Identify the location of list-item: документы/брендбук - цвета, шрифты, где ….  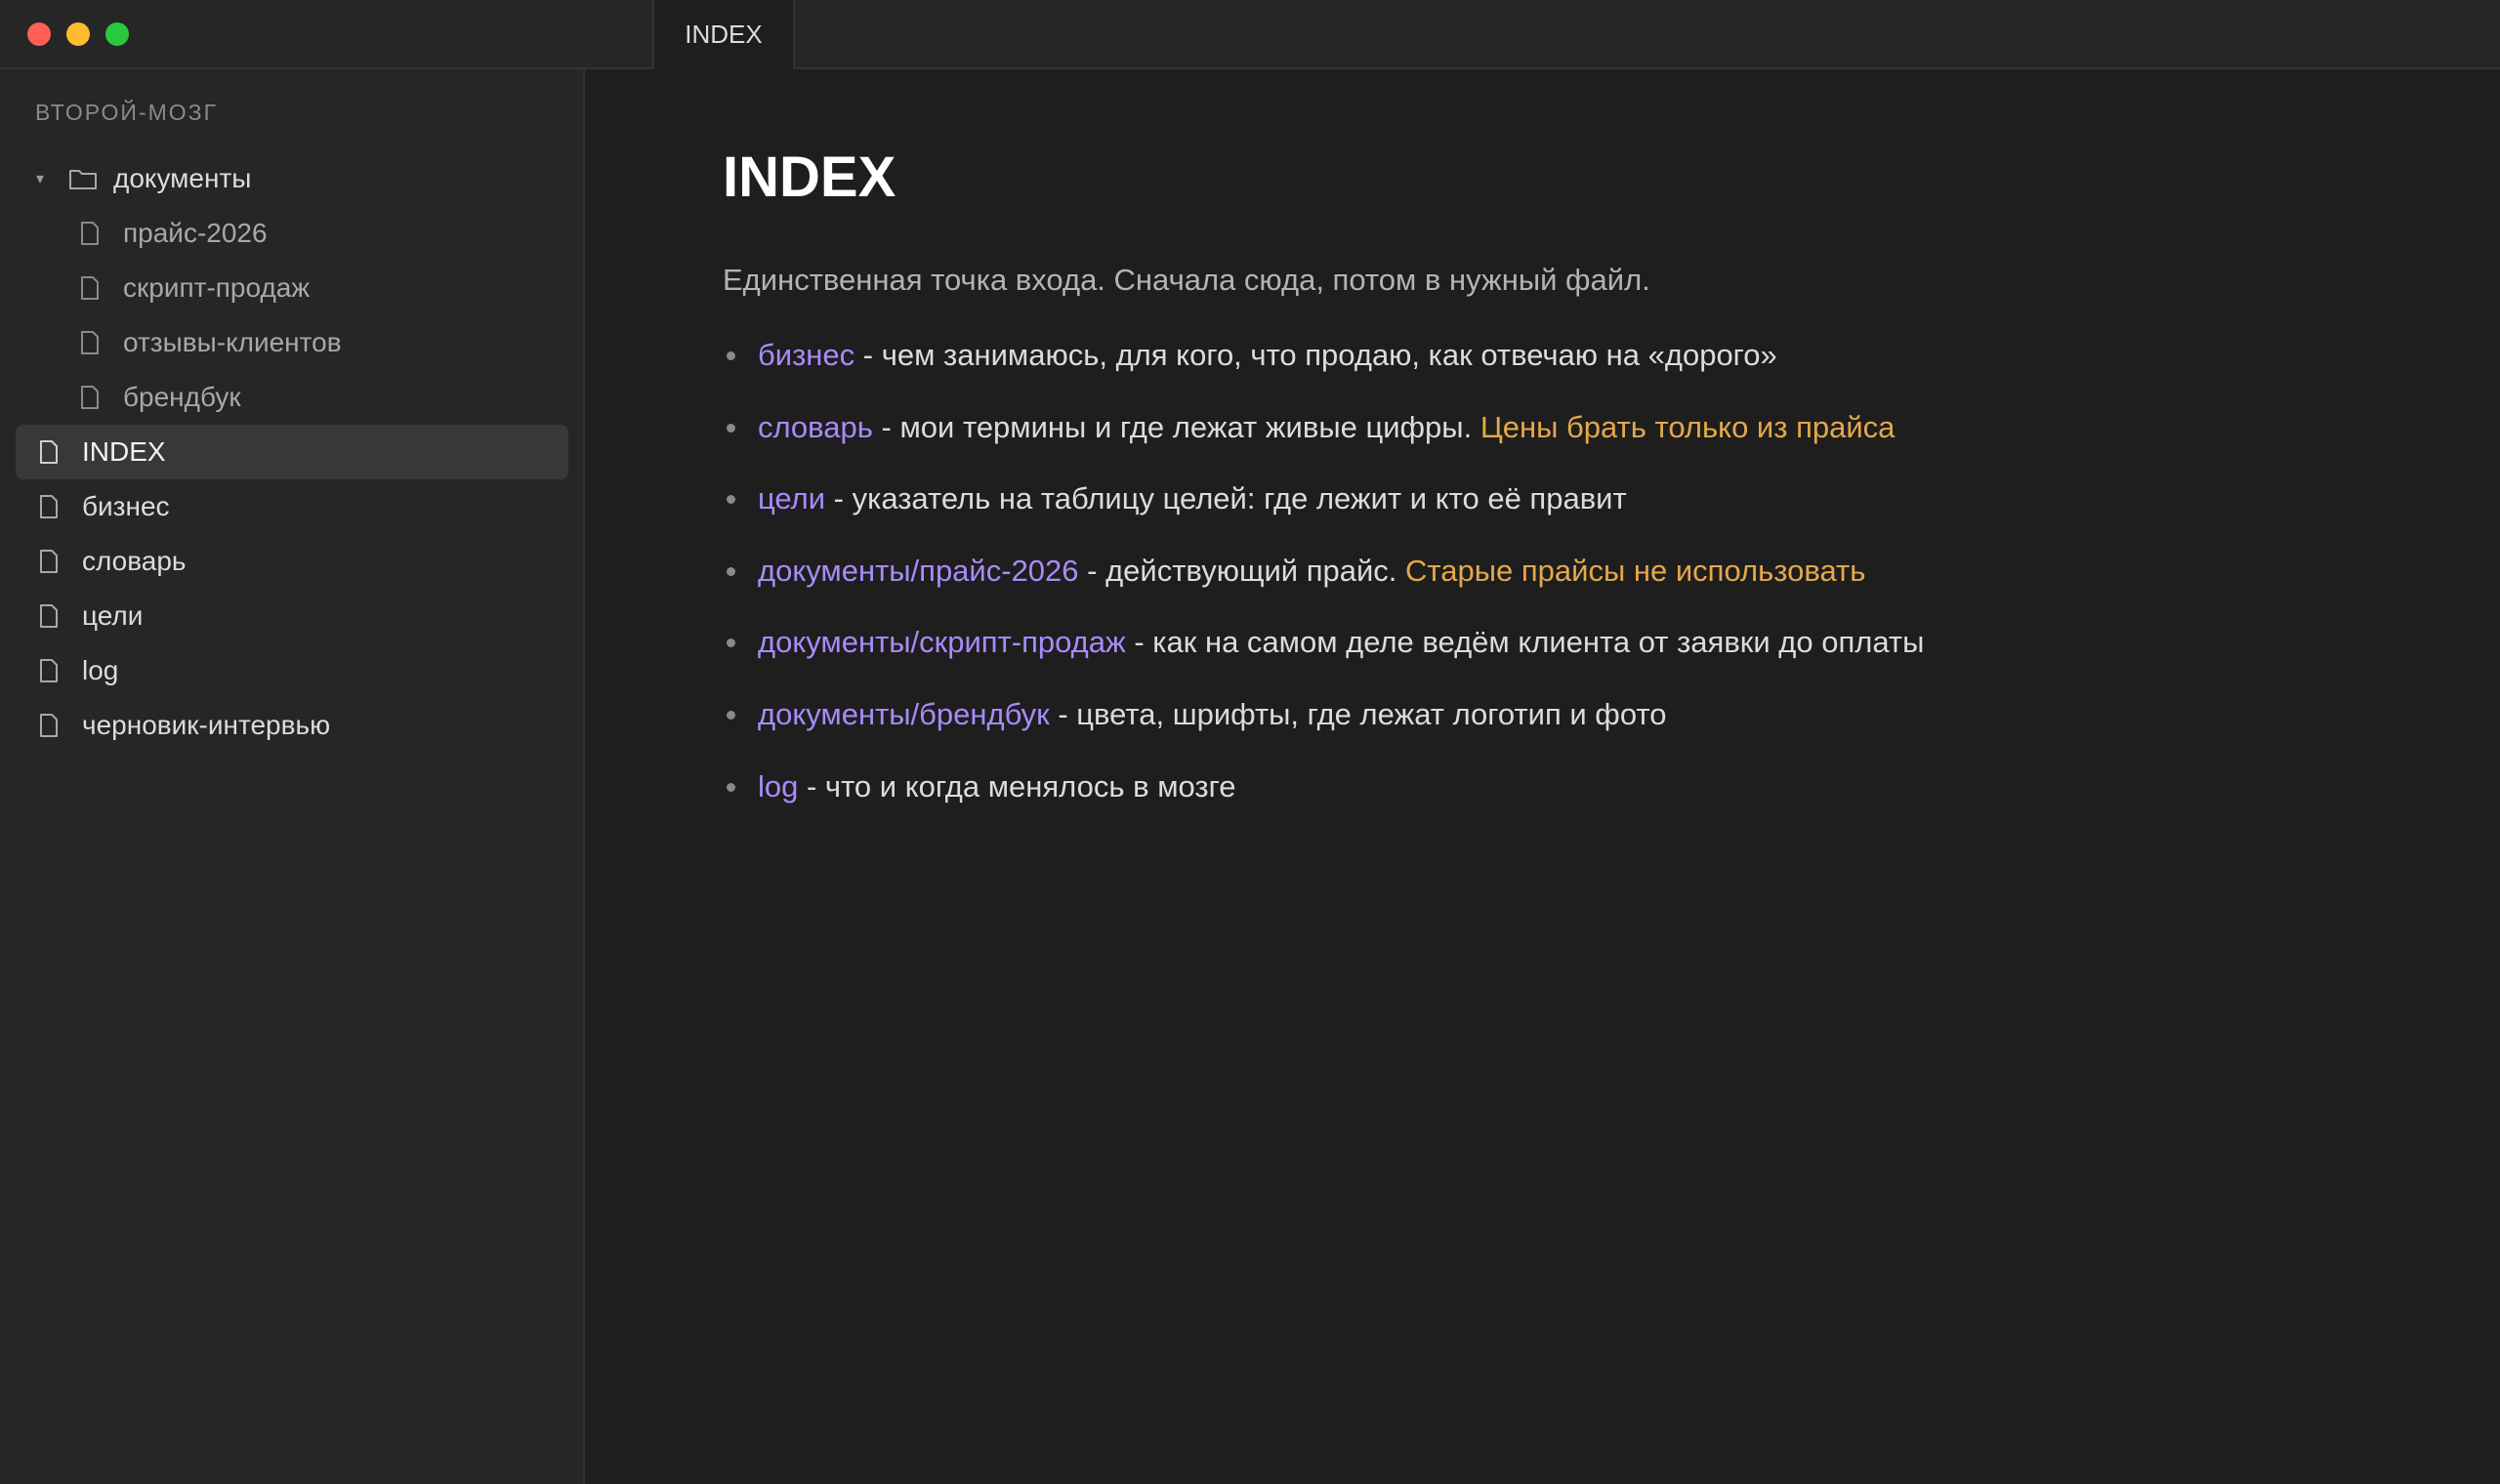
(1324, 732).